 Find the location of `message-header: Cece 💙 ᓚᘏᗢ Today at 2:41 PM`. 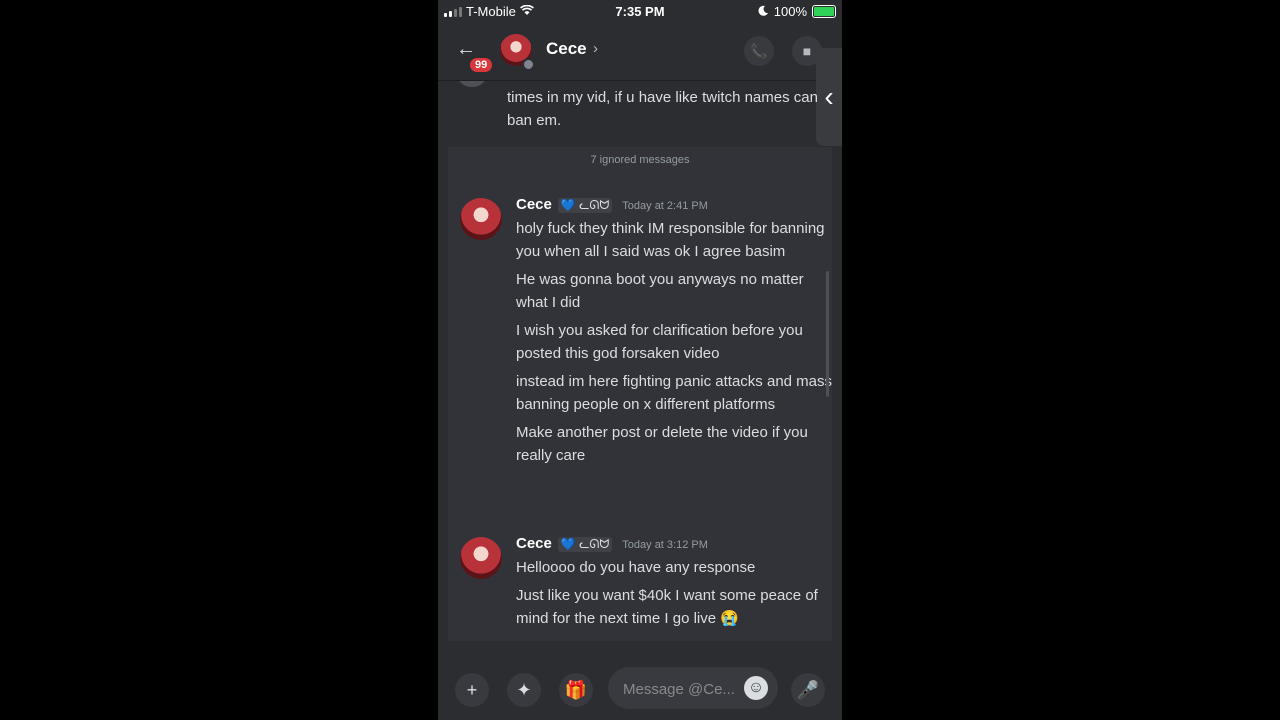

message-header: Cece 💙 ᓚᘏᗢ Today at 2:41 PM is located at coordinates (612, 204).